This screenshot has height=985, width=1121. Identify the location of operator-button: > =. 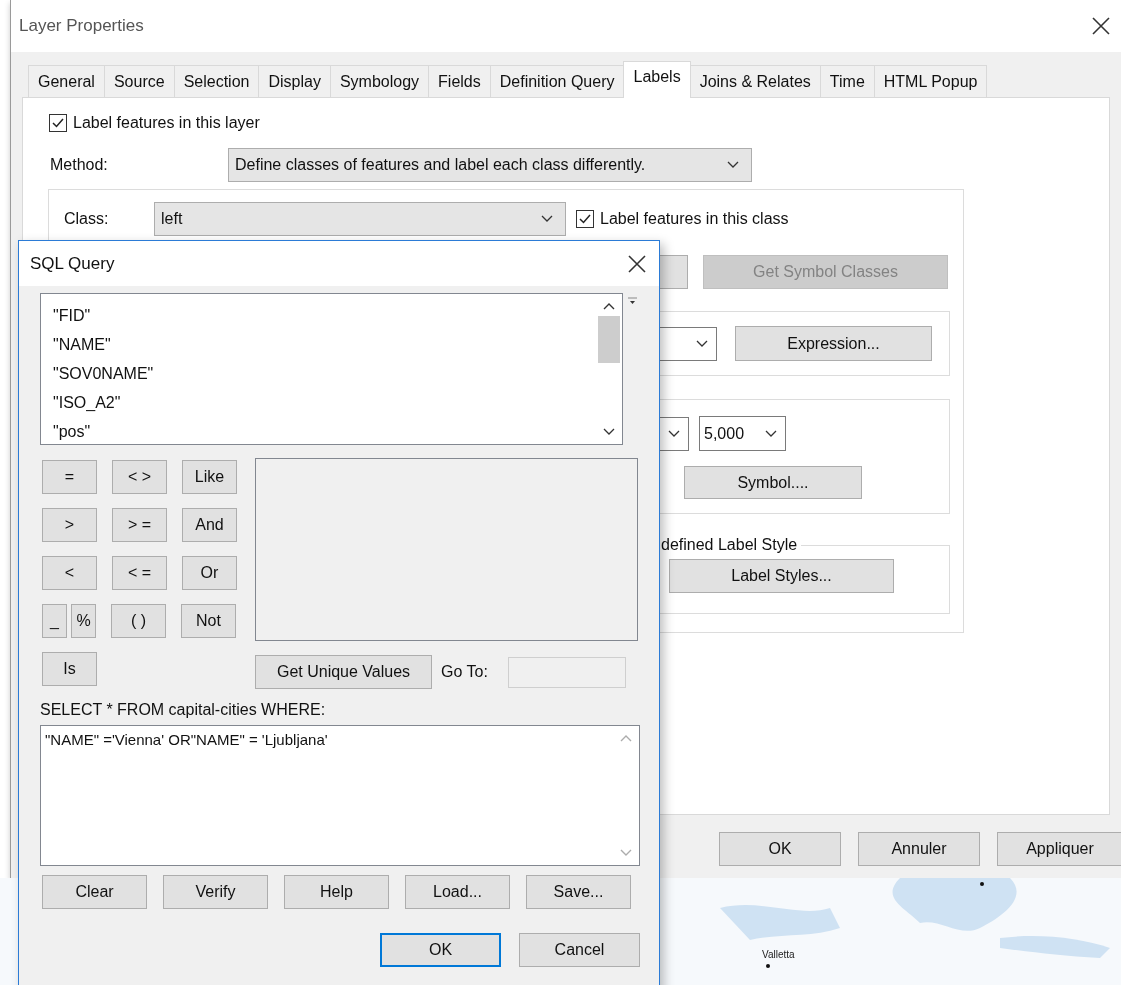
(139, 525).